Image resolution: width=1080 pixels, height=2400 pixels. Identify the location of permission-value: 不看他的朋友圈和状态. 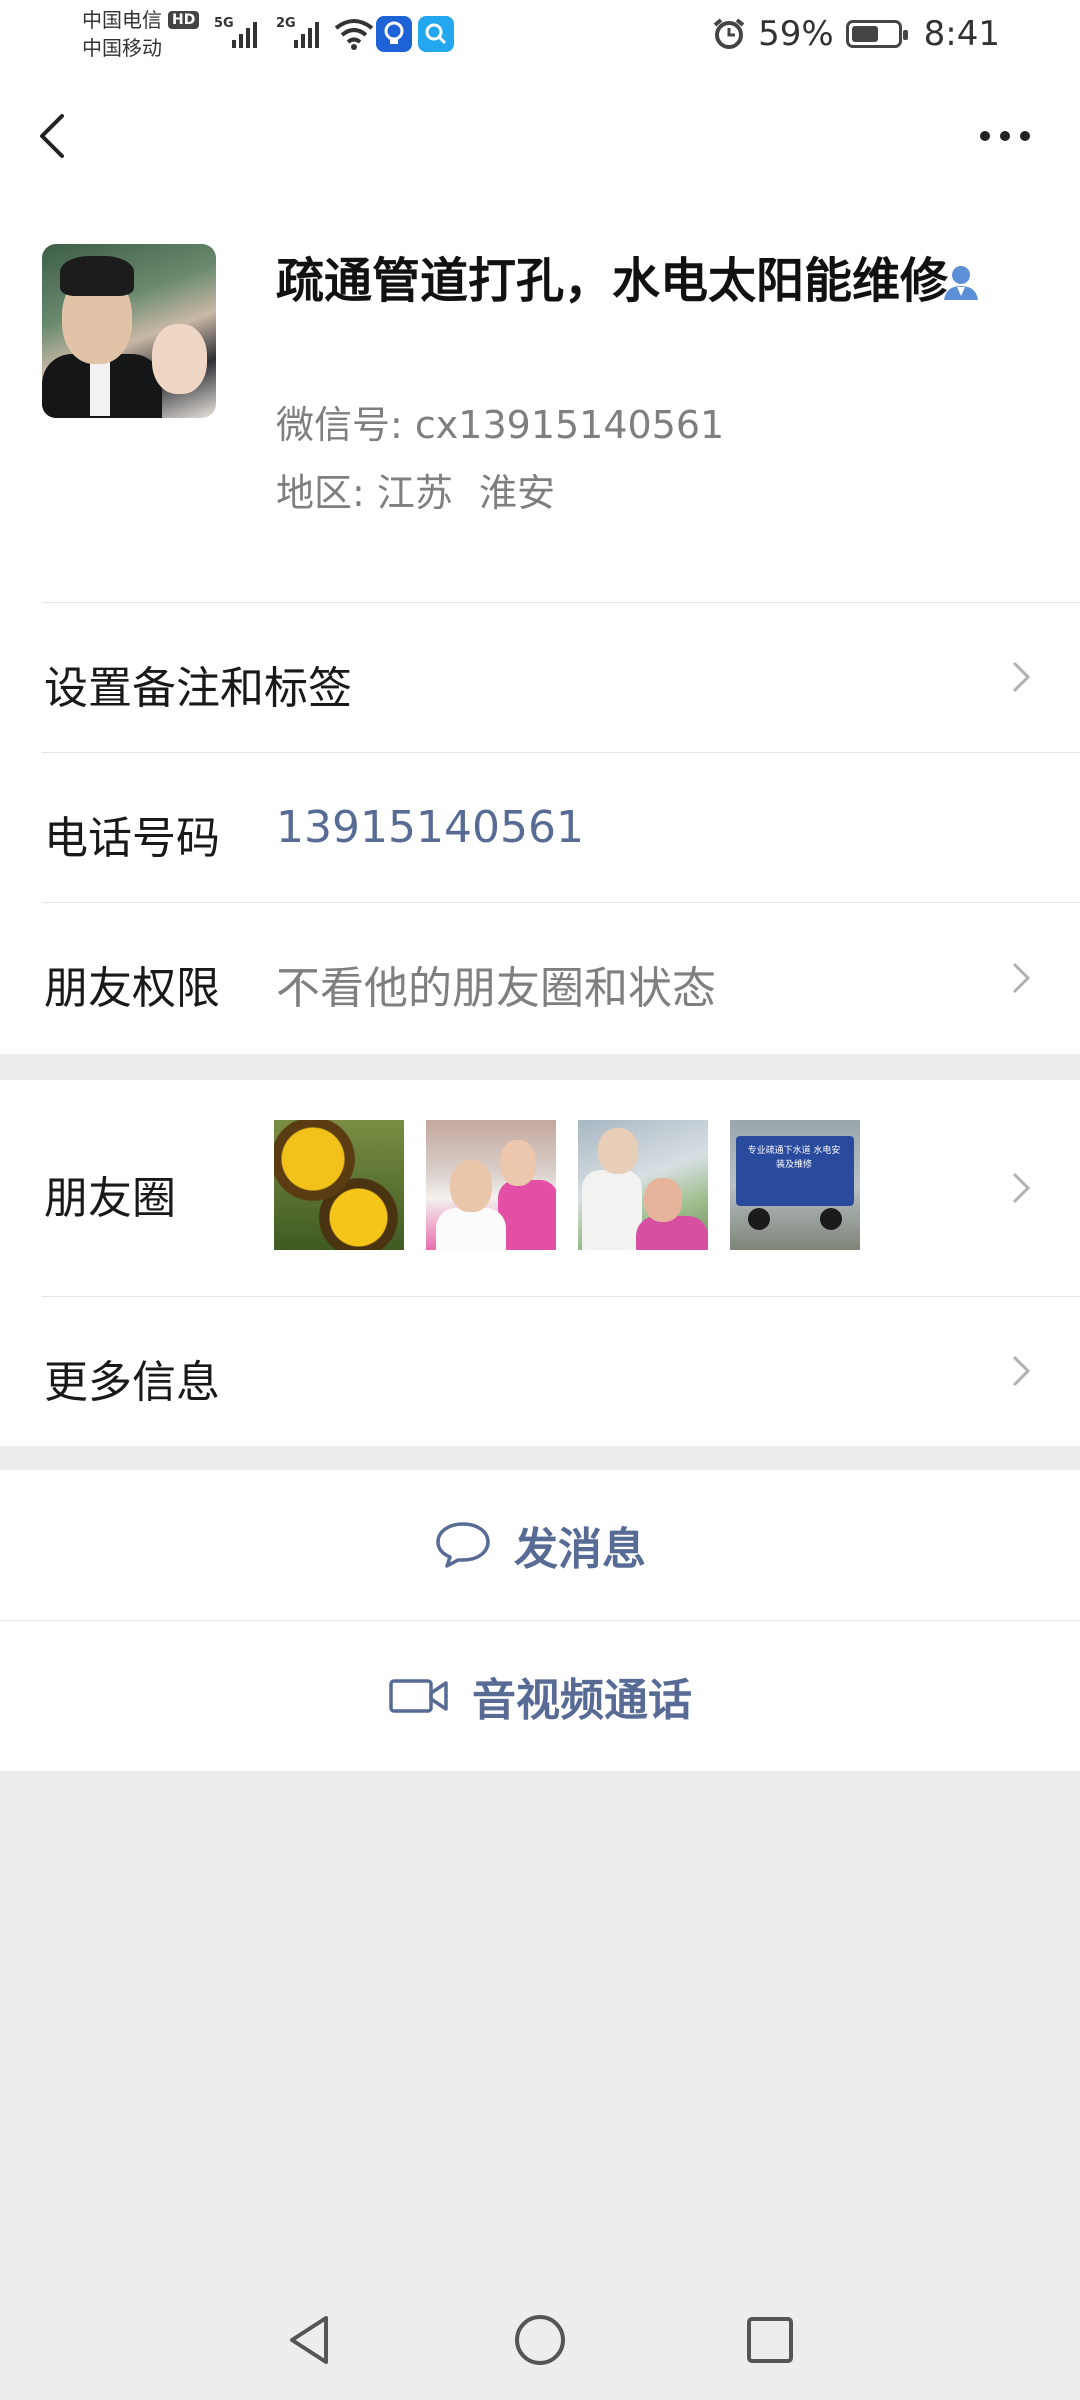
(496, 988).